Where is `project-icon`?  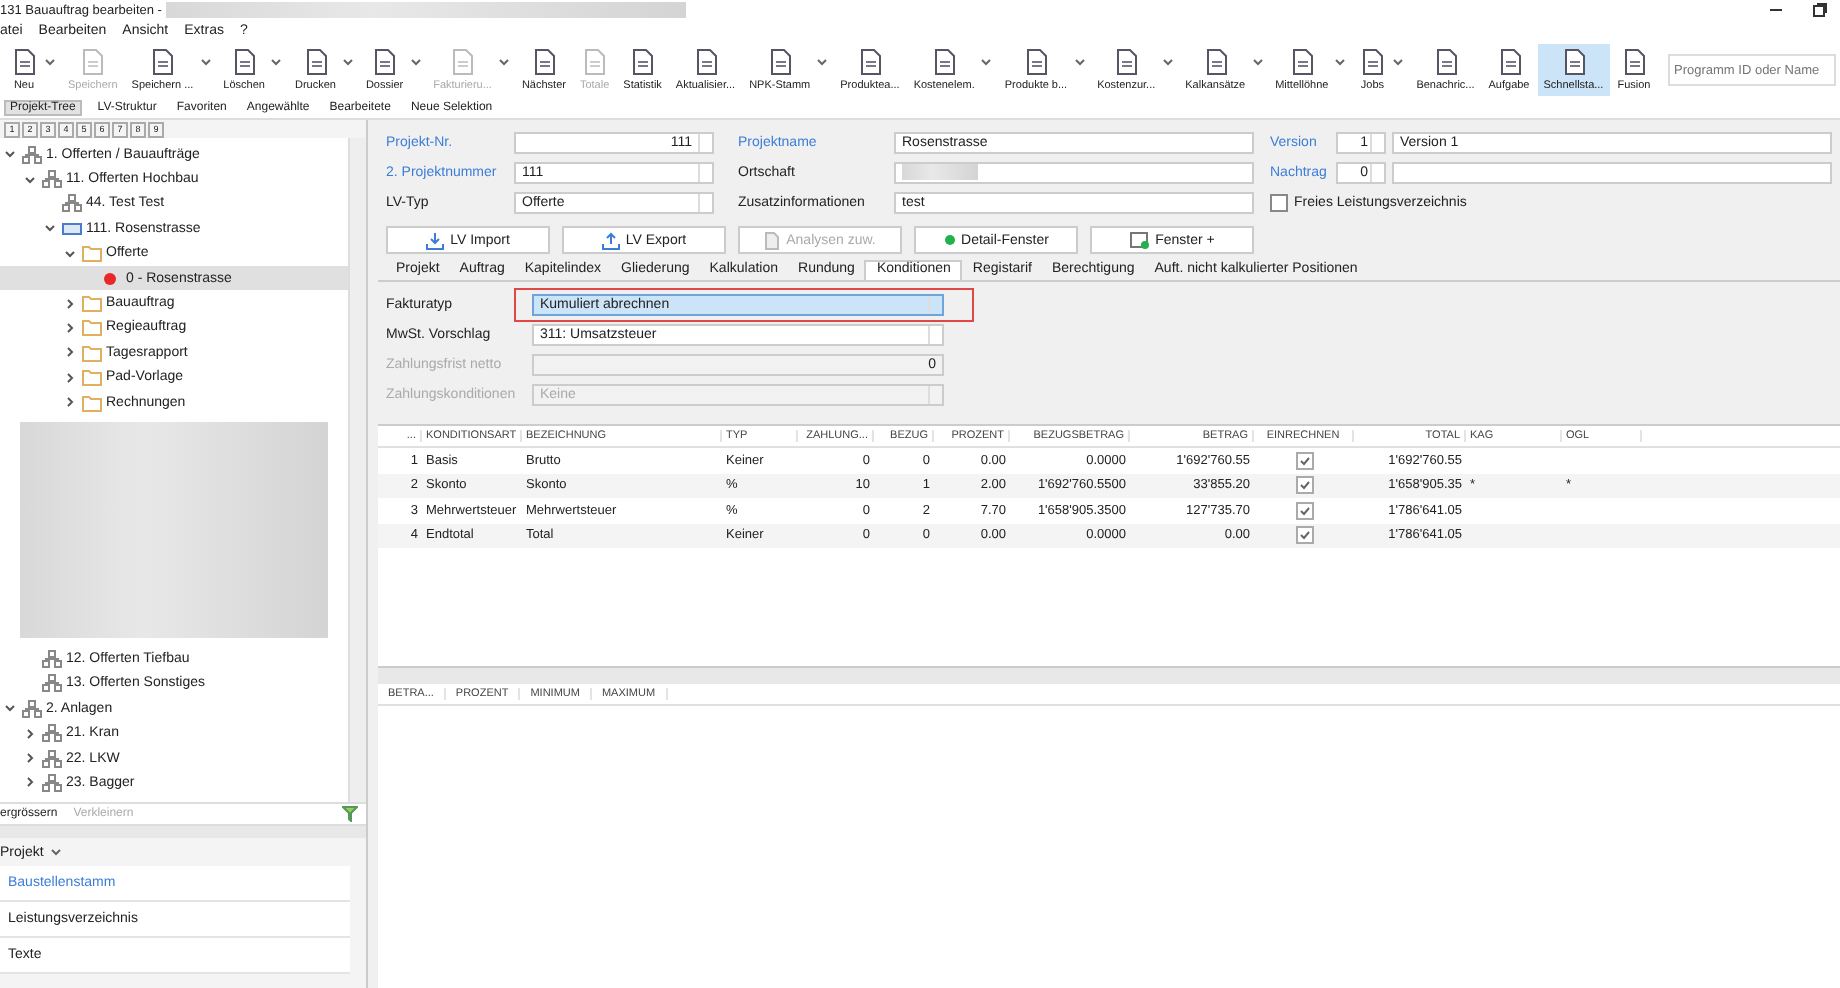 project-icon is located at coordinates (72, 228).